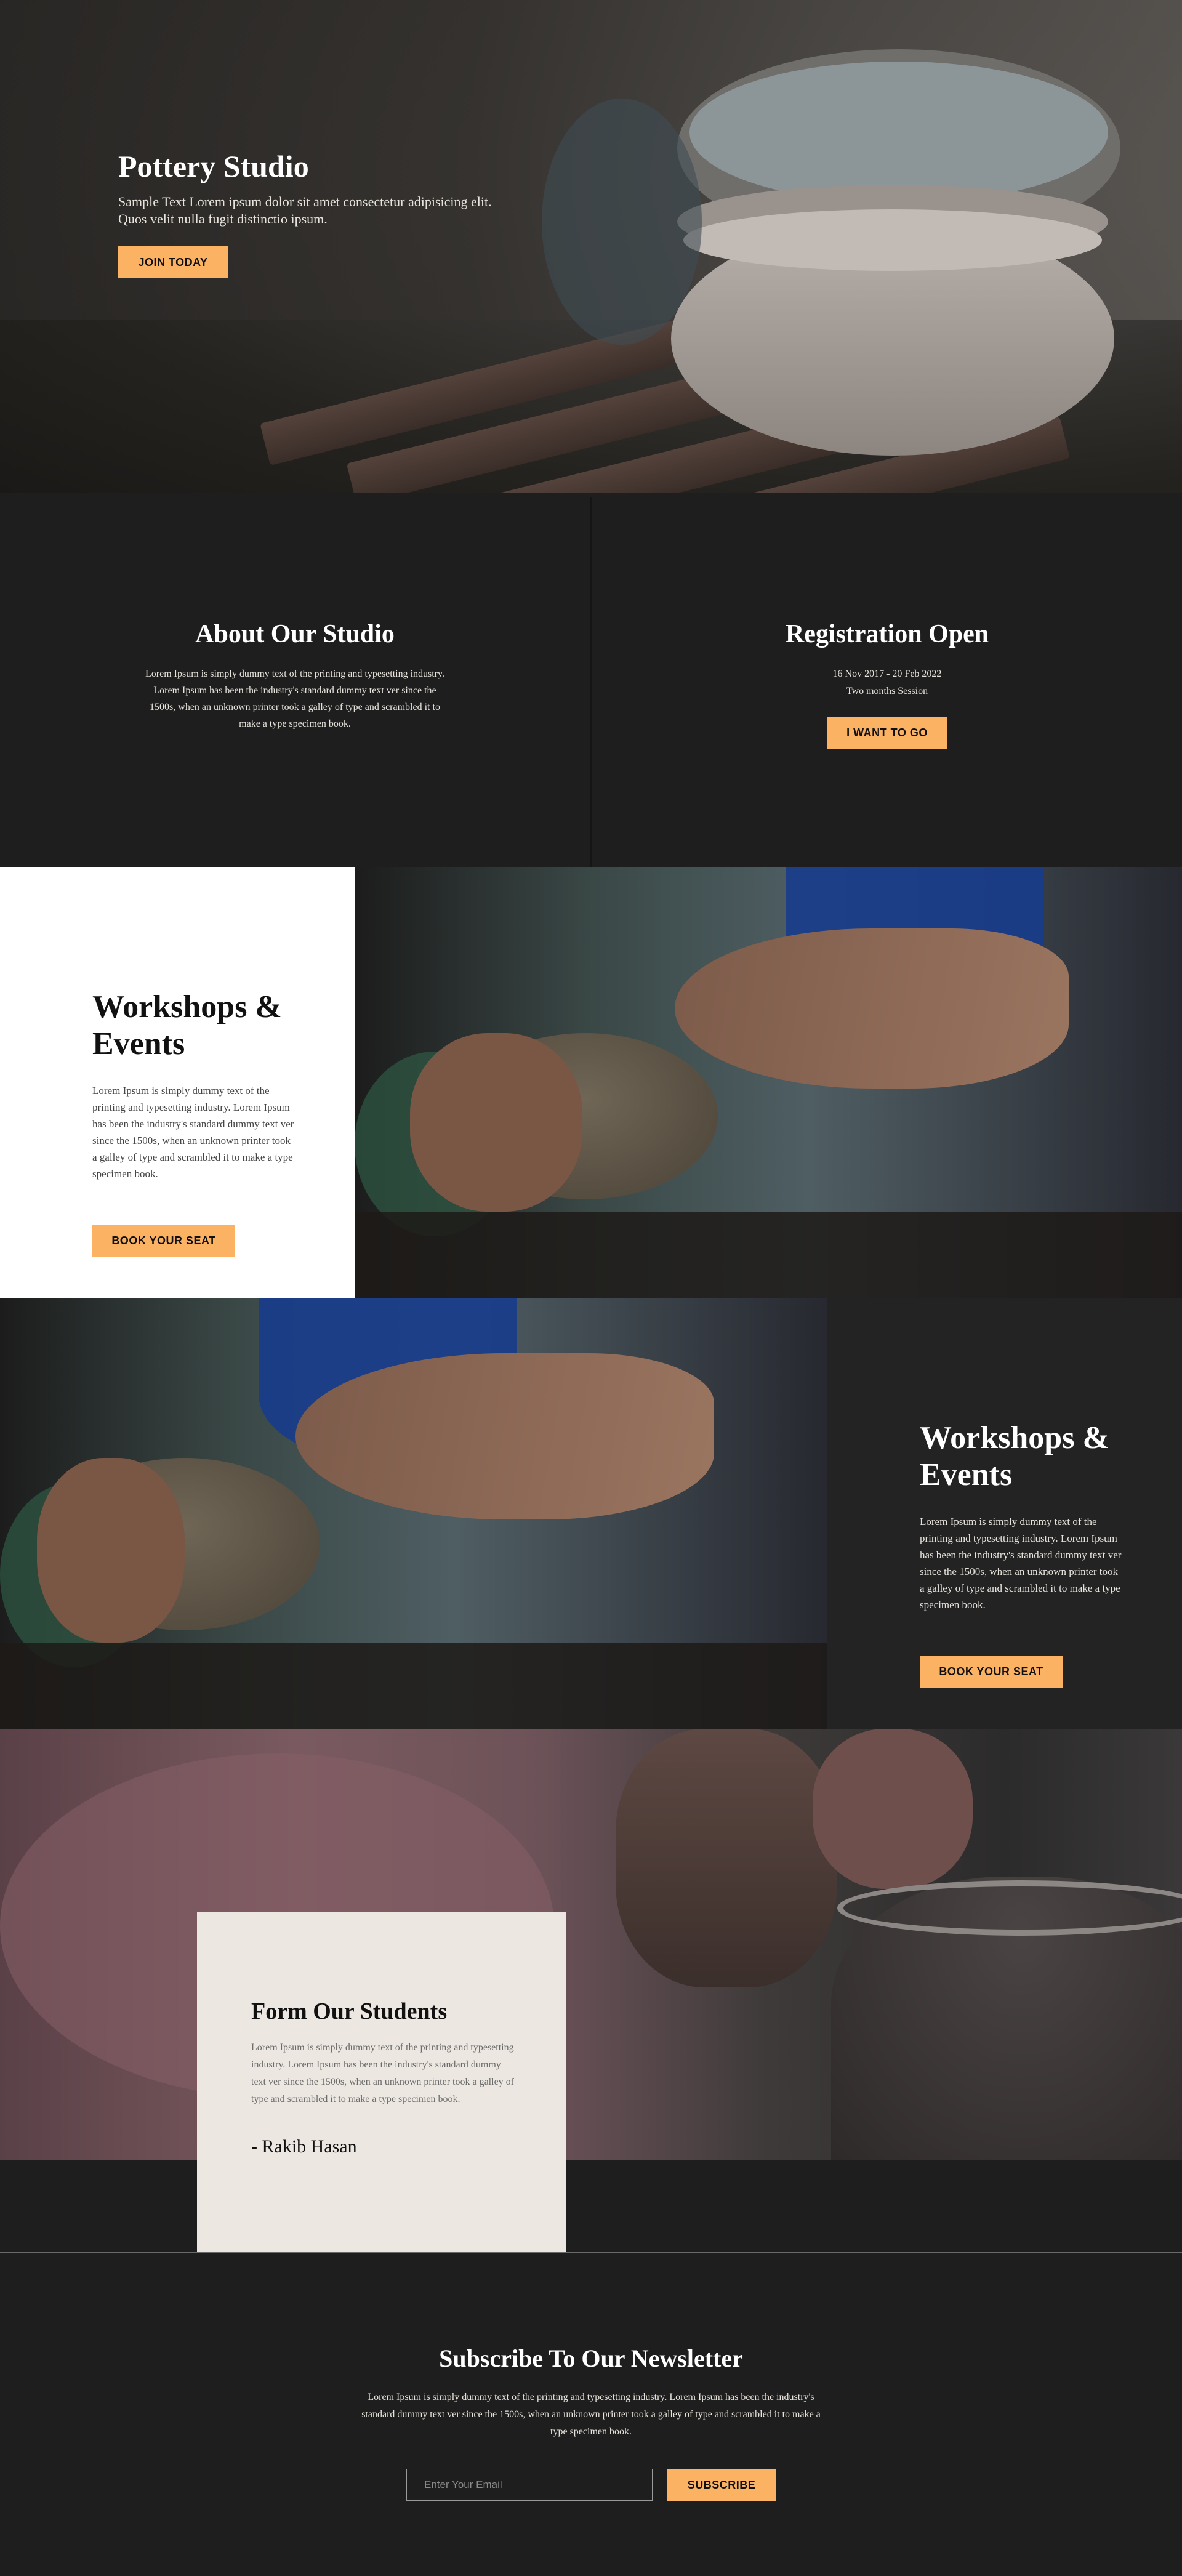  I want to click on registration-title: Registration Open, so click(887, 634).